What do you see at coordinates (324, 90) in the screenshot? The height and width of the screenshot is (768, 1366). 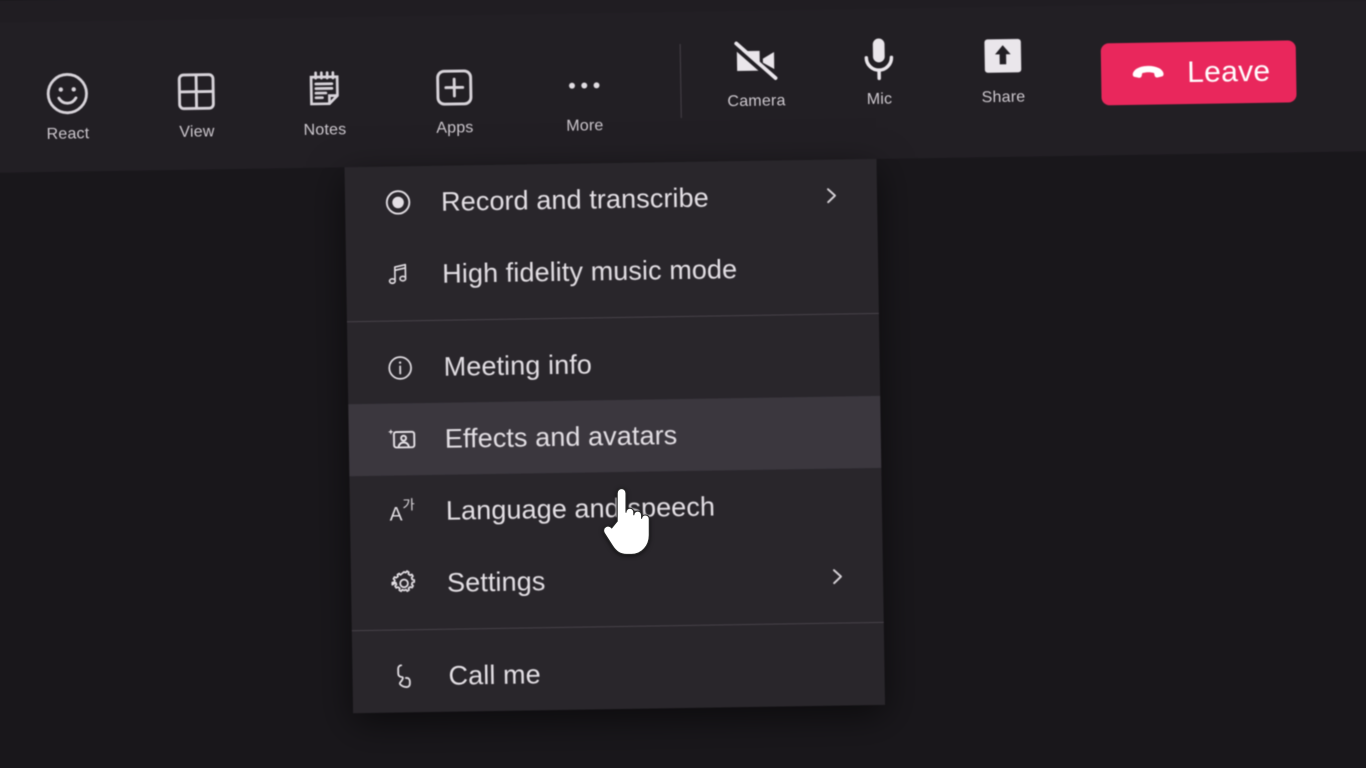 I see `notepad-icon` at bounding box center [324, 90].